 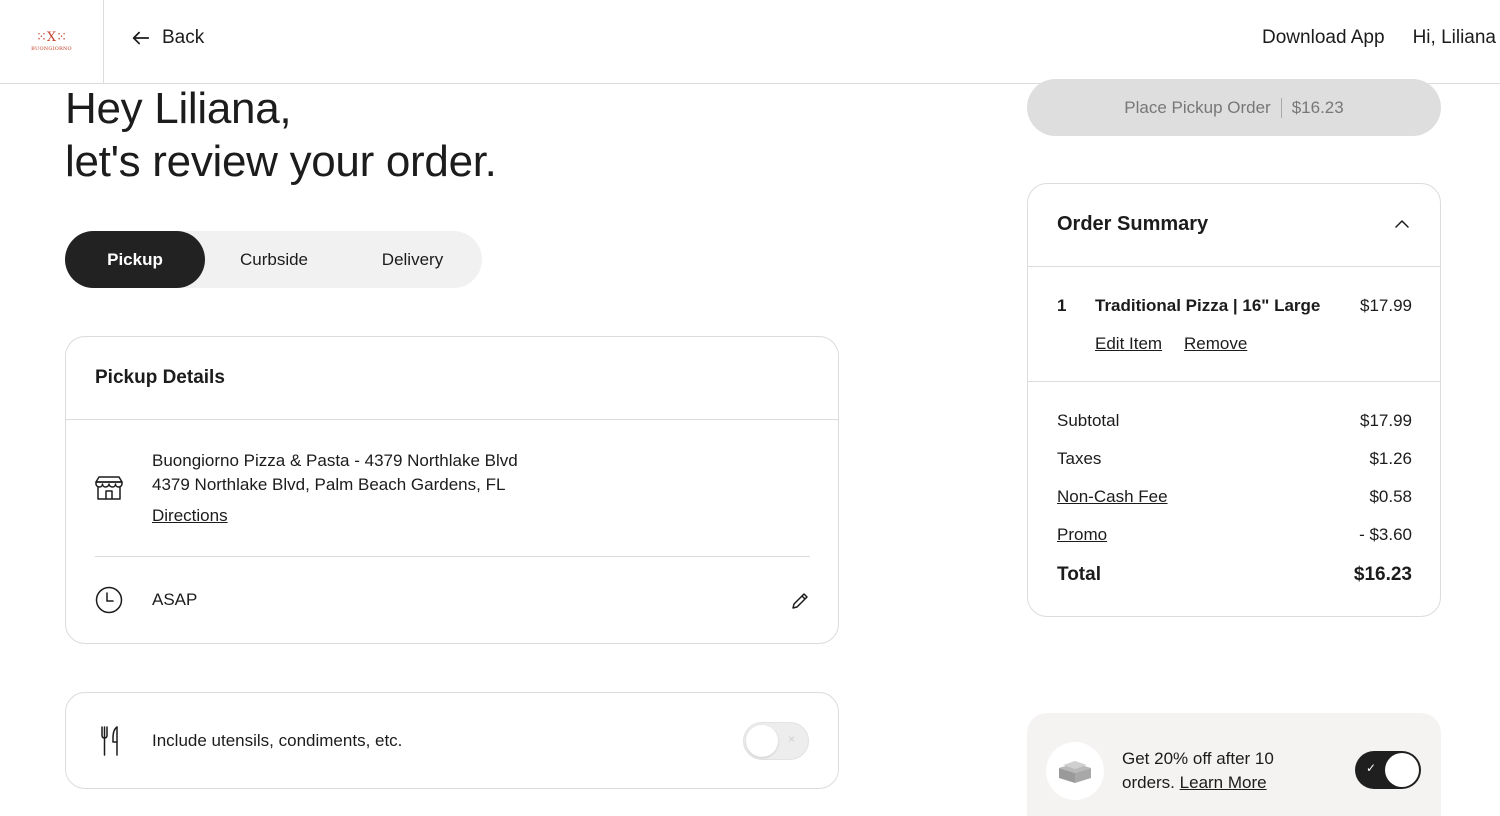 What do you see at coordinates (1133, 224) in the screenshot?
I see `order-summary-title: Order Summary` at bounding box center [1133, 224].